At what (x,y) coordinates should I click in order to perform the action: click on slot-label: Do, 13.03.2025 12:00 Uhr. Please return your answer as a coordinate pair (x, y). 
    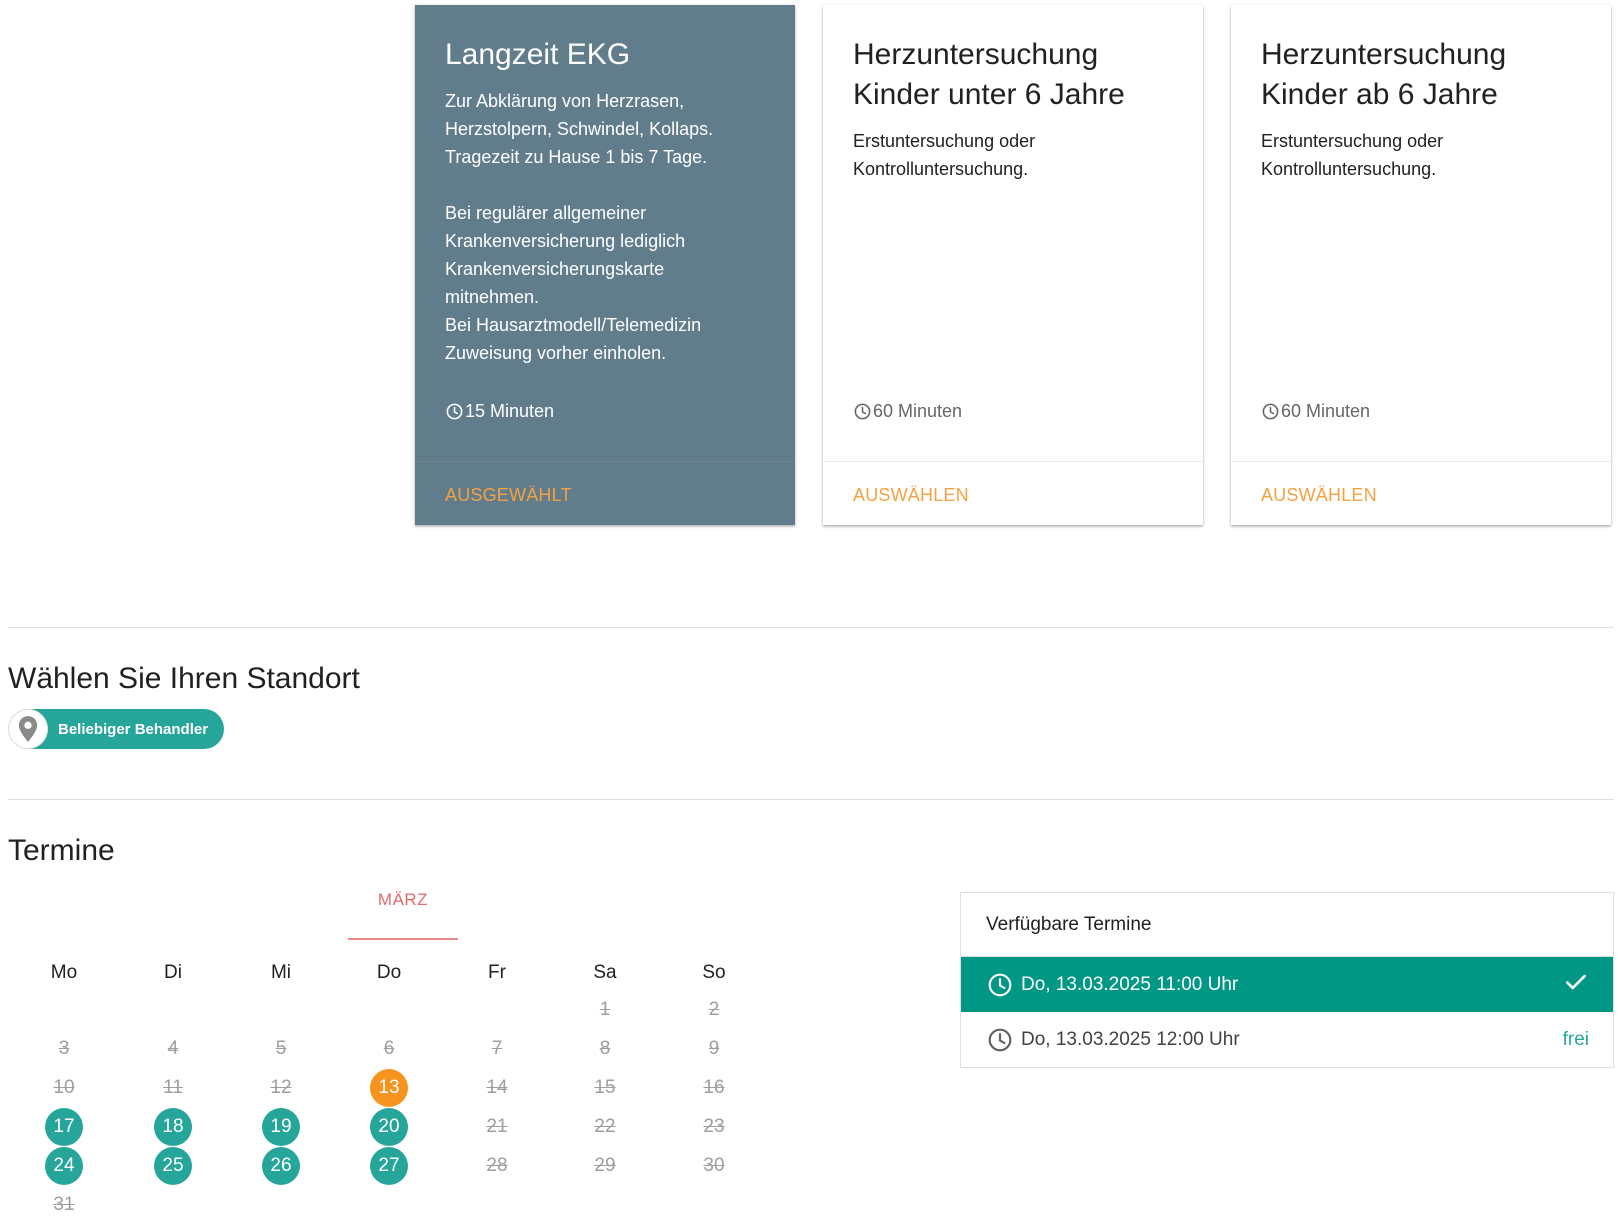
    Looking at the image, I should click on (1130, 1039).